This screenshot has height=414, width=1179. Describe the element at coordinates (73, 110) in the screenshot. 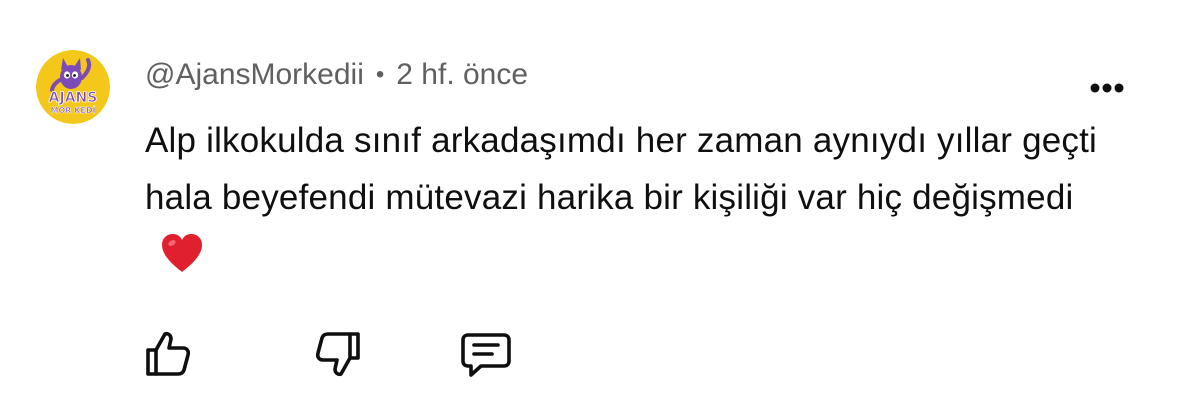

I see `avatar-logo-text-2: MOR KEDİ` at that location.